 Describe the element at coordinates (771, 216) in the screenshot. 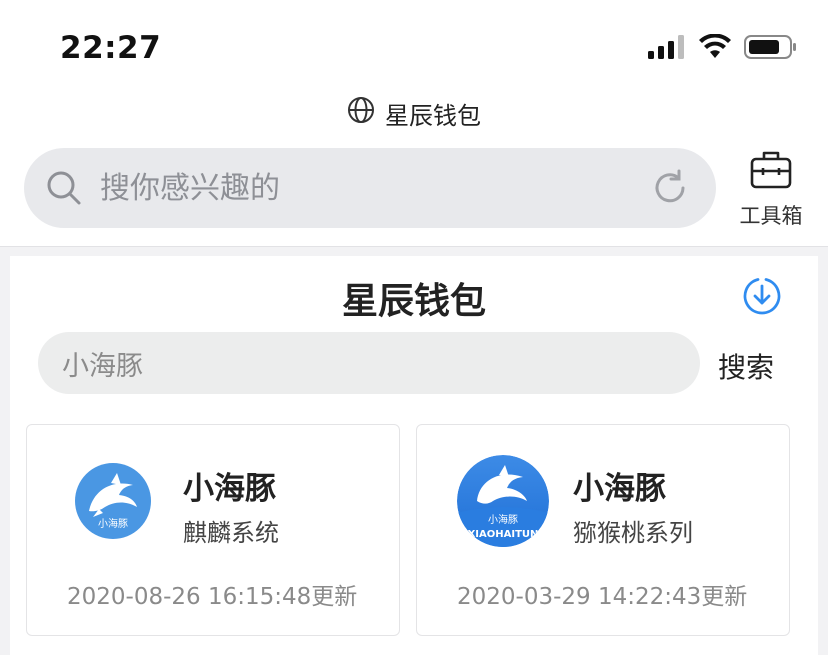

I see `toolbox-label: 工具箱` at that location.